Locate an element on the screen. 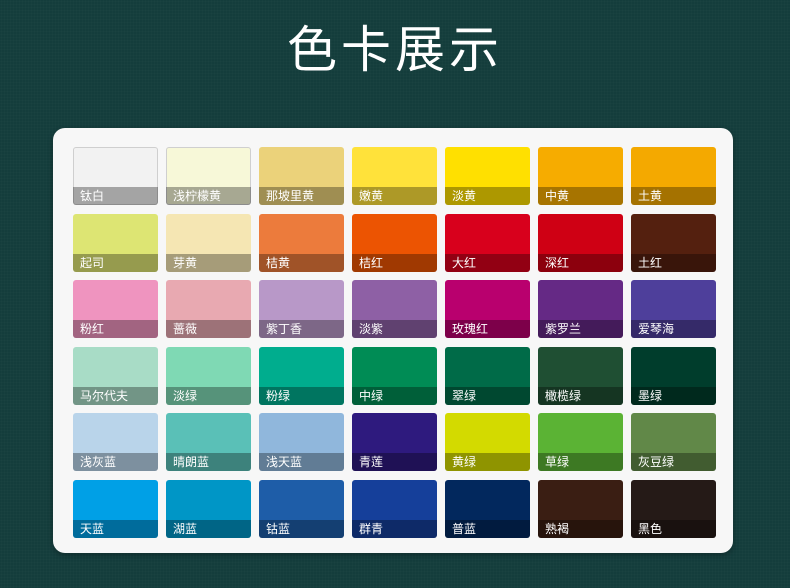  color-swatch: 橄榄绿 is located at coordinates (580, 375).